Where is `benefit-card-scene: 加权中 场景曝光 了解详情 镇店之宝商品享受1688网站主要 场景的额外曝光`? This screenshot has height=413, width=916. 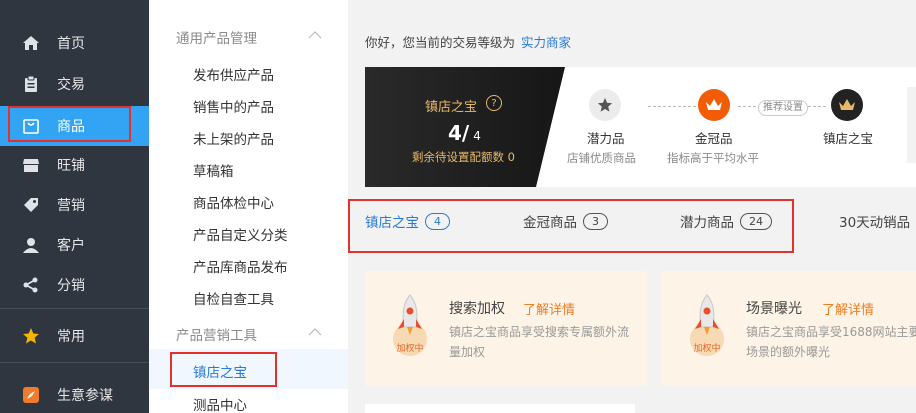 benefit-card-scene: 加权中 场景曝光 了解详情 镇店之宝商品享受1688网站主要 场景的额外曝光 is located at coordinates (789, 328).